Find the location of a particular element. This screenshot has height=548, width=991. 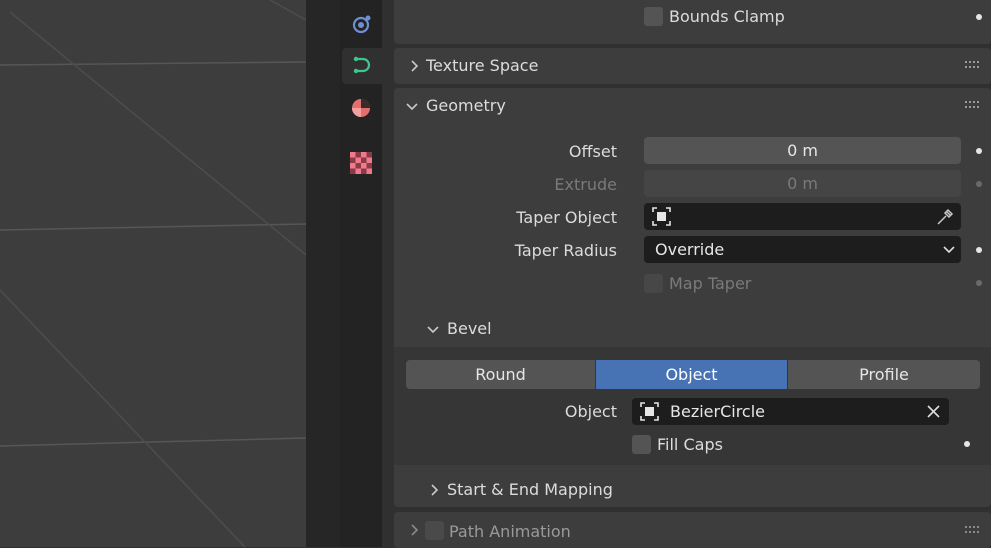

bevel-object-label: Object is located at coordinates (590, 411).